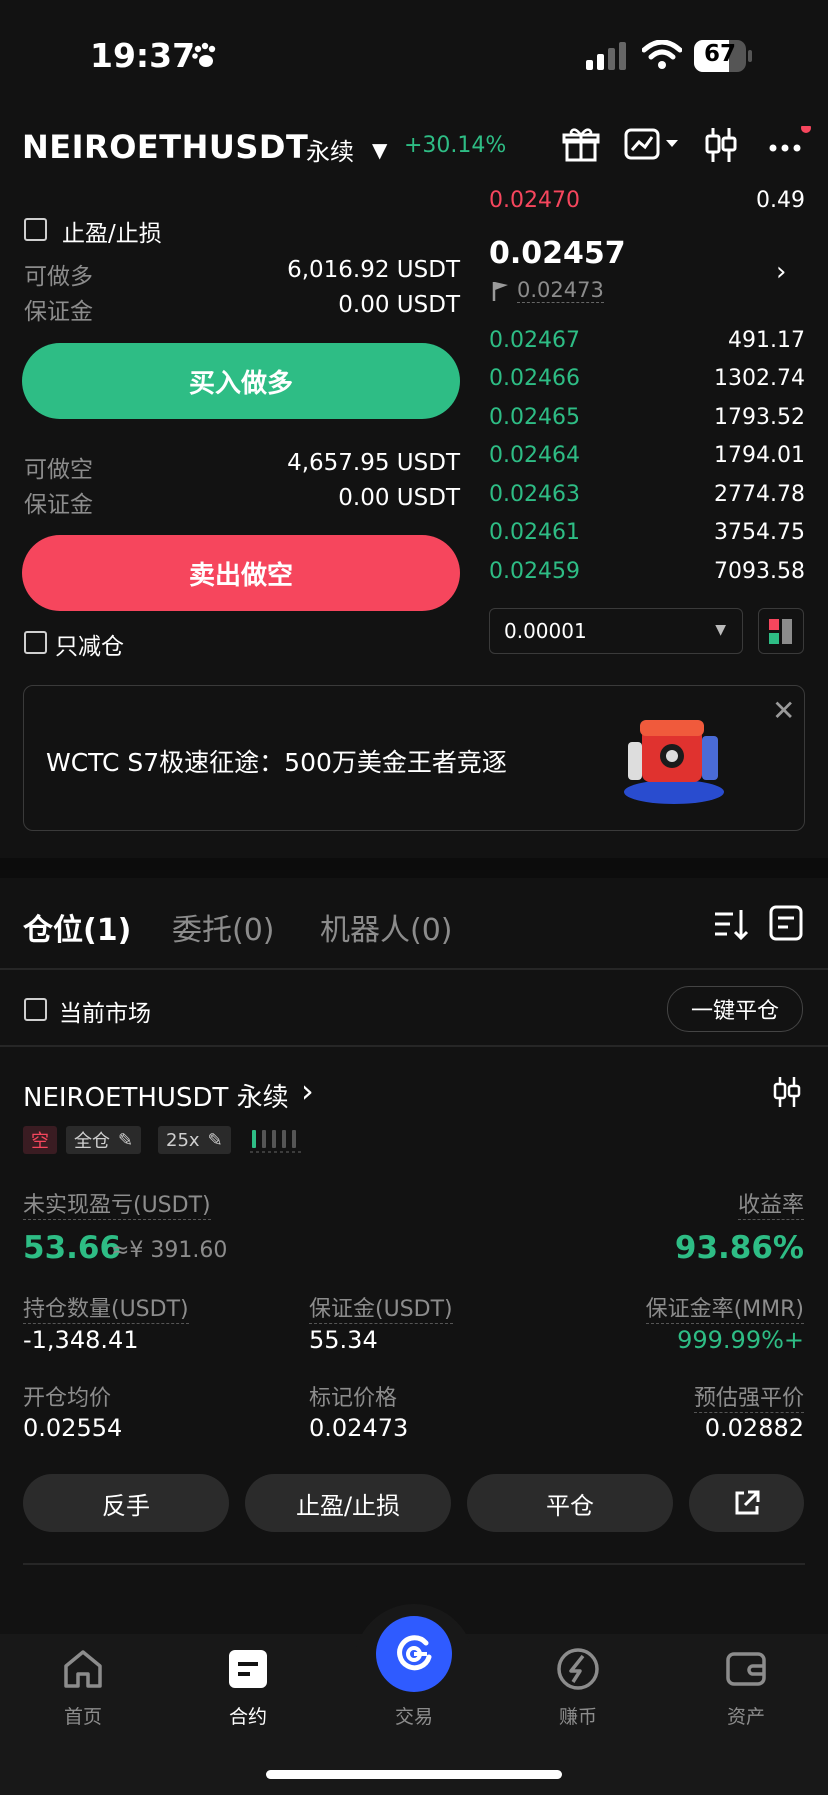  What do you see at coordinates (720, 630) in the screenshot?
I see `precision-dropdown-icon: ▼` at bounding box center [720, 630].